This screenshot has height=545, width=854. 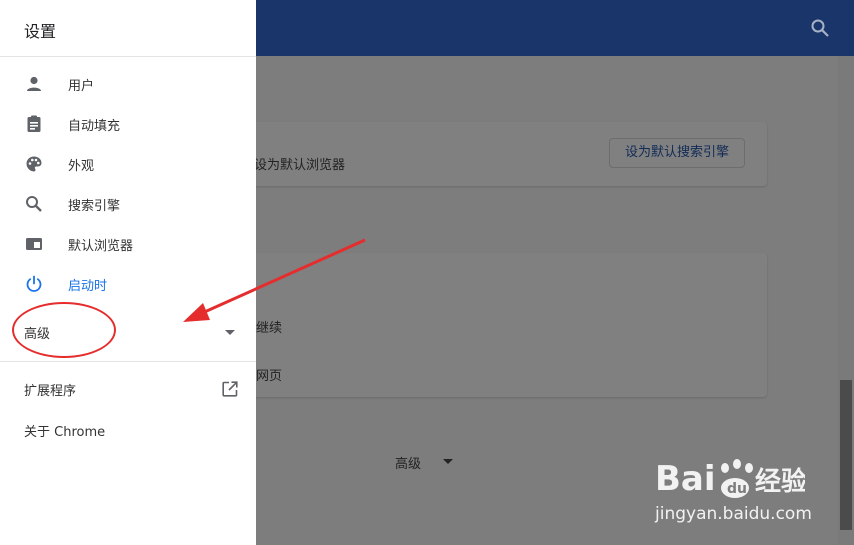 What do you see at coordinates (737, 489) in the screenshot?
I see `svg-text: du` at bounding box center [737, 489].